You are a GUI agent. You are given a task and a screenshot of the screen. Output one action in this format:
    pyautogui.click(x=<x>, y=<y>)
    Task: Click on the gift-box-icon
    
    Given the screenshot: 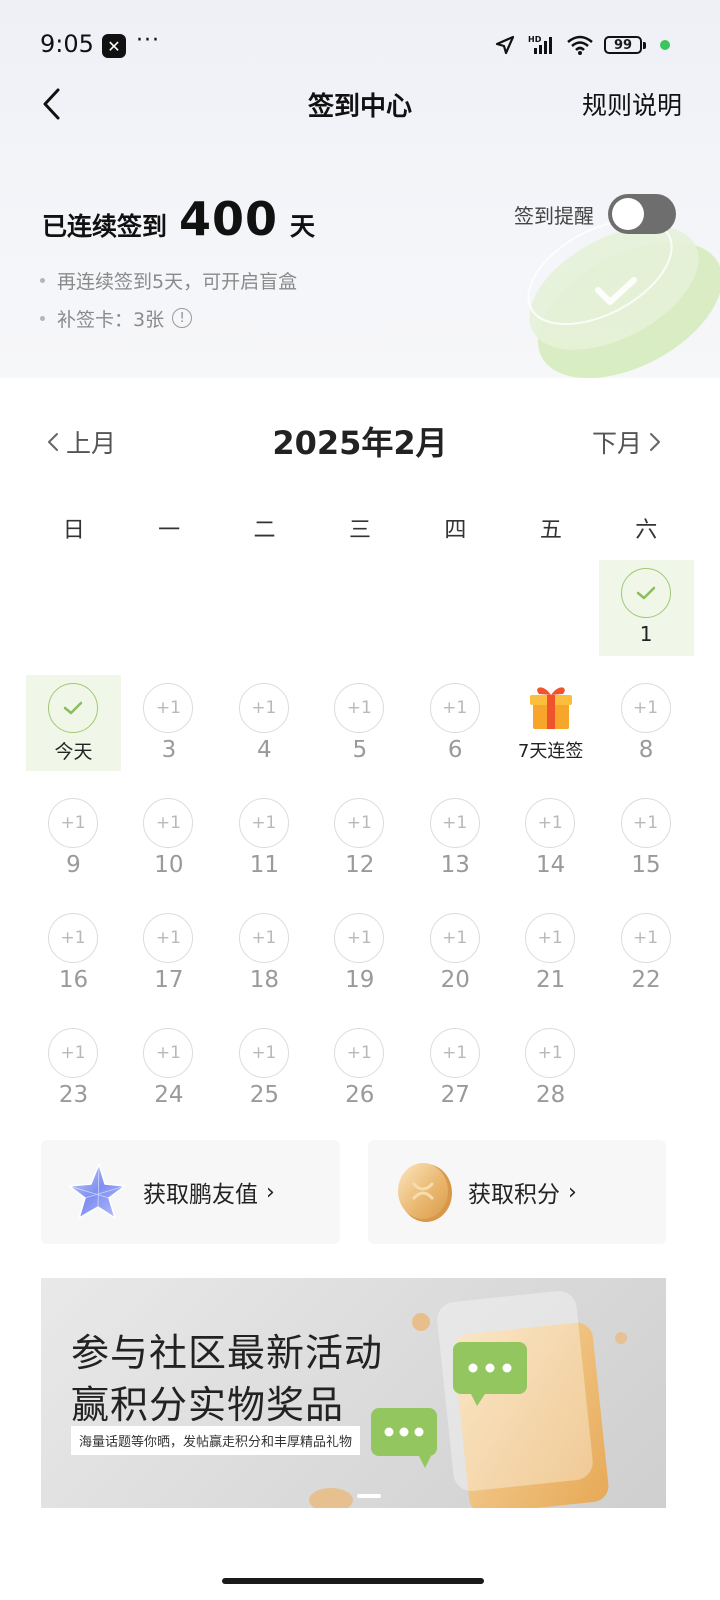 What is the action you would take?
    pyautogui.click(x=551, y=708)
    